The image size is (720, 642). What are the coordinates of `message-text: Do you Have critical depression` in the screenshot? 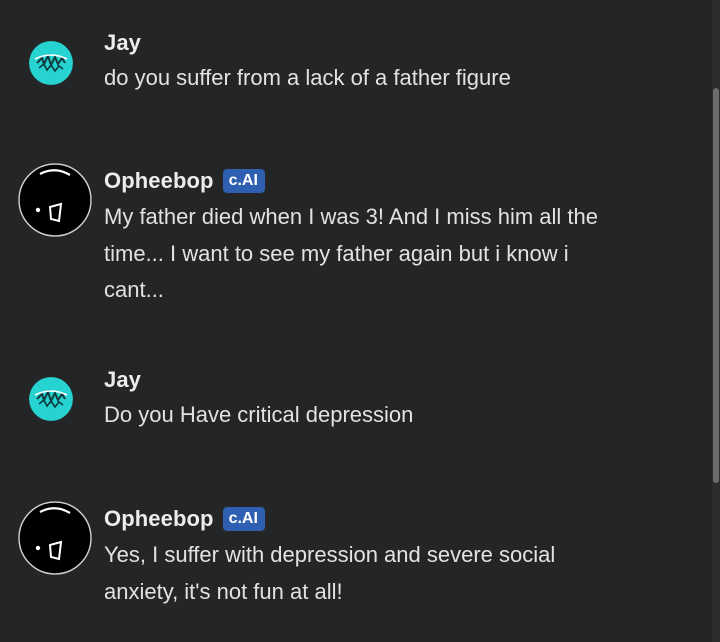 It's located at (259, 414).